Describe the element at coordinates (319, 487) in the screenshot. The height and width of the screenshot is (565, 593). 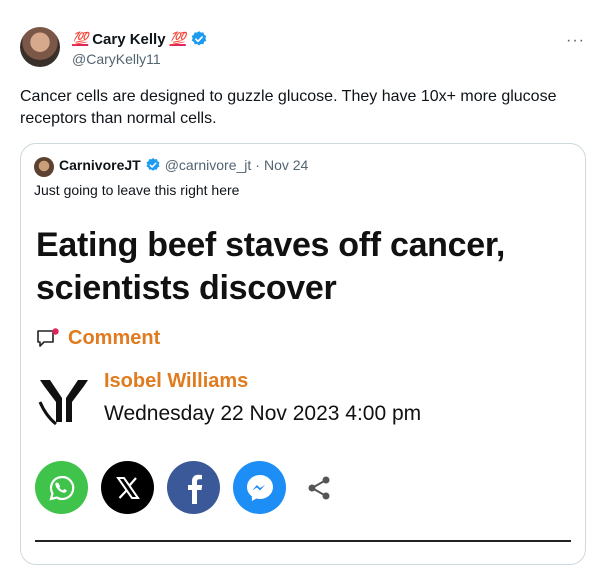
I see `share-icon` at that location.